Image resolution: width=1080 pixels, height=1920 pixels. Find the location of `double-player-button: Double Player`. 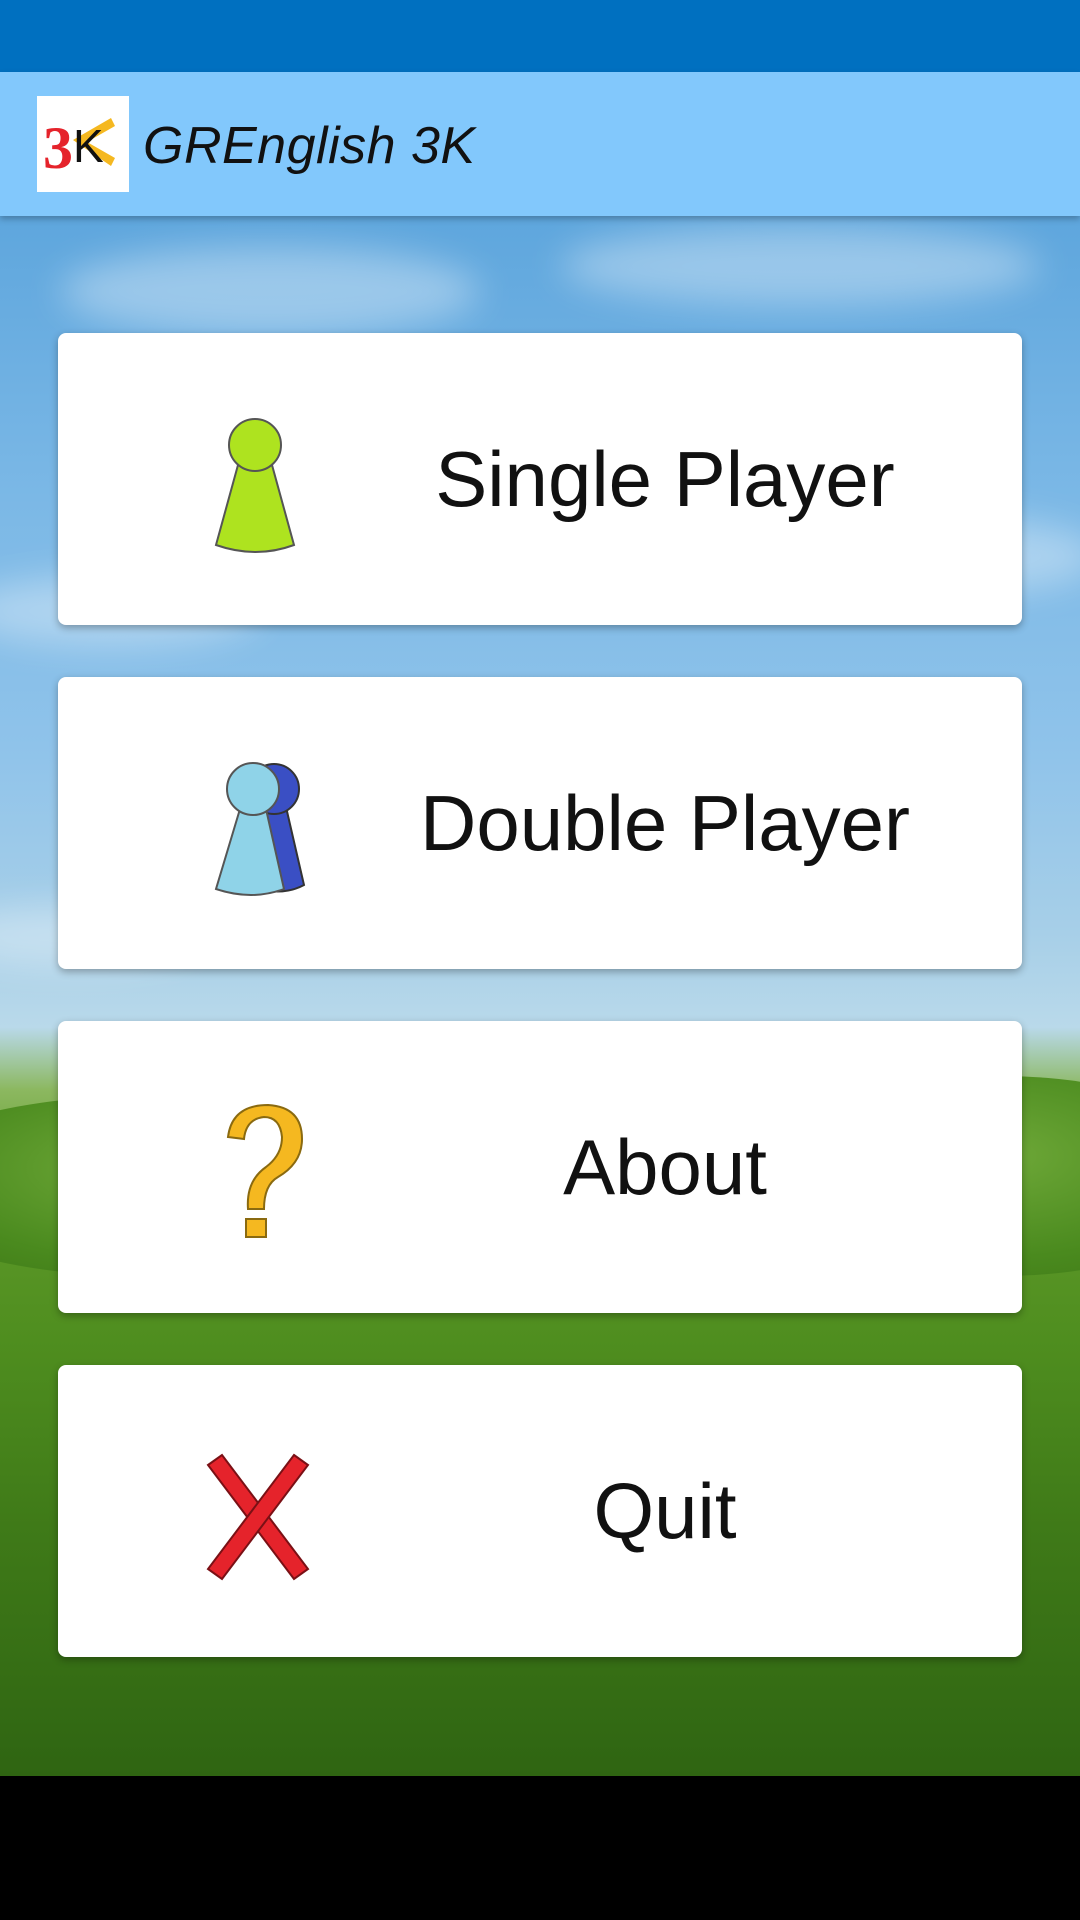

double-player-button: Double Player is located at coordinates (540, 823).